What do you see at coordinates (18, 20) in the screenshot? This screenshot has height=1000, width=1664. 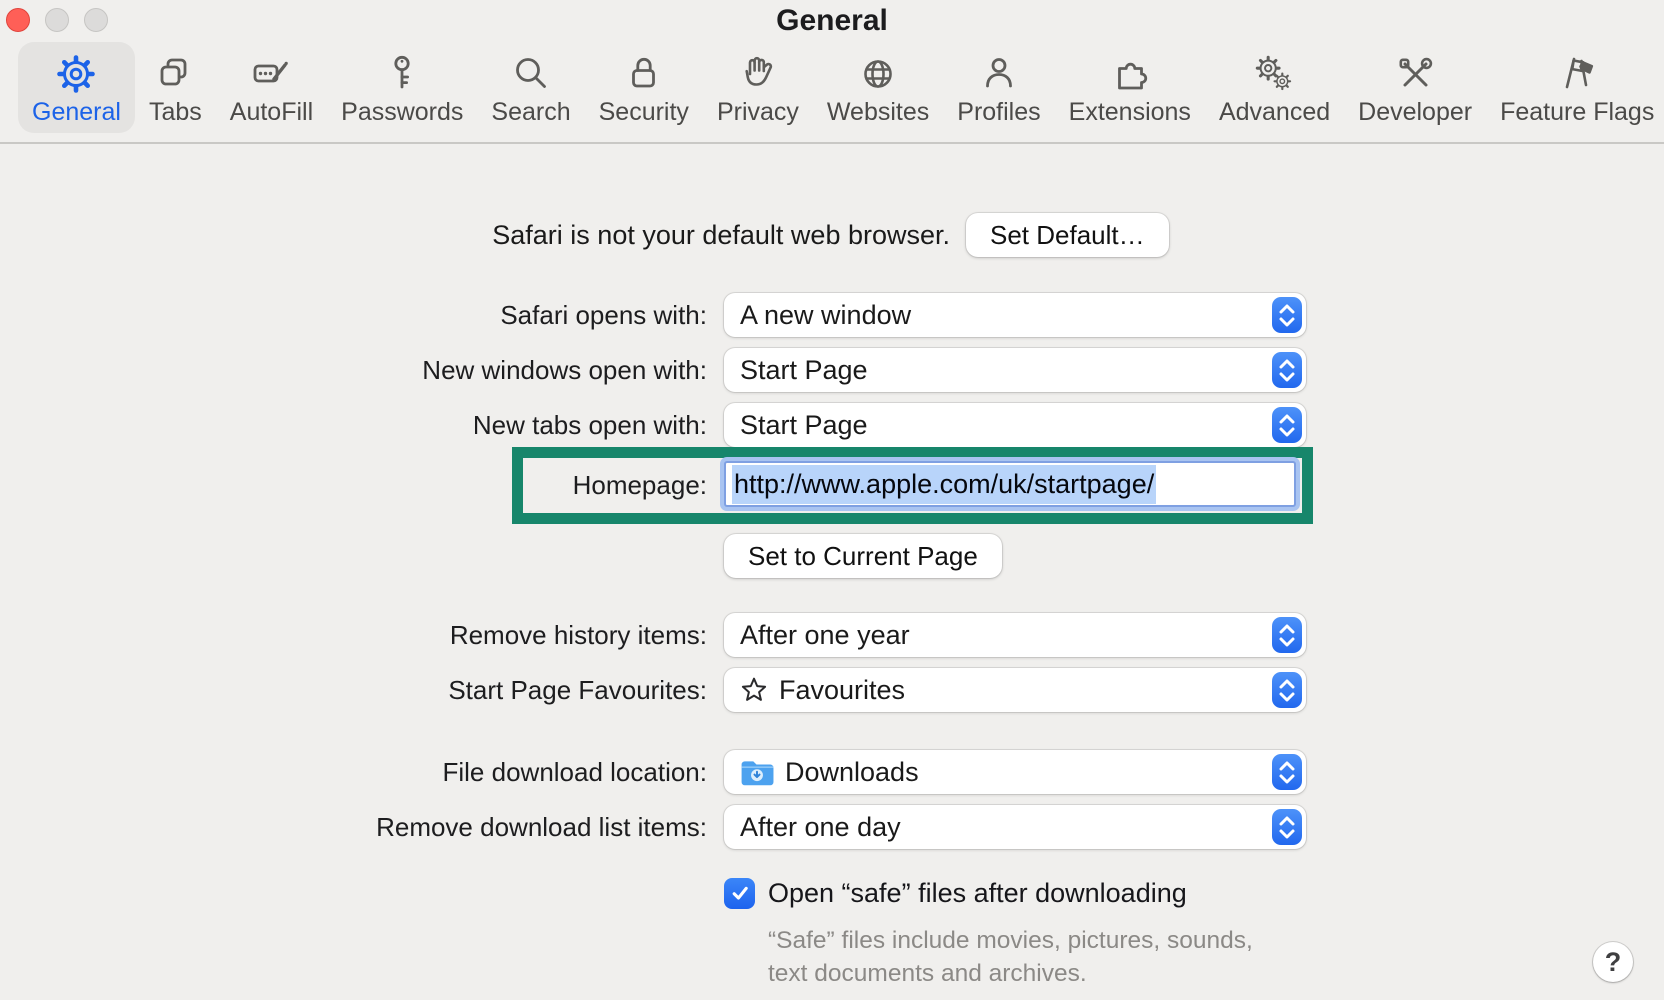 I see `close-window-button` at bounding box center [18, 20].